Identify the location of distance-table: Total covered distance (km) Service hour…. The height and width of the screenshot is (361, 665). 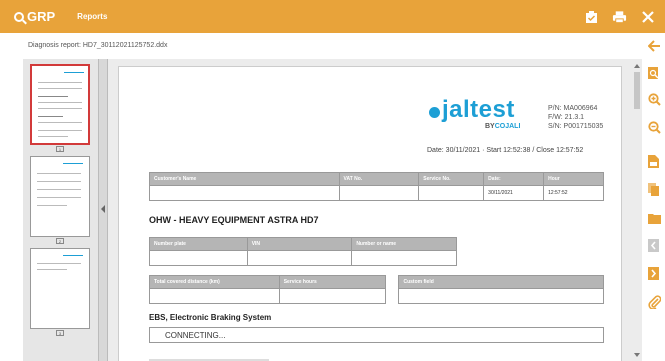
(376, 289).